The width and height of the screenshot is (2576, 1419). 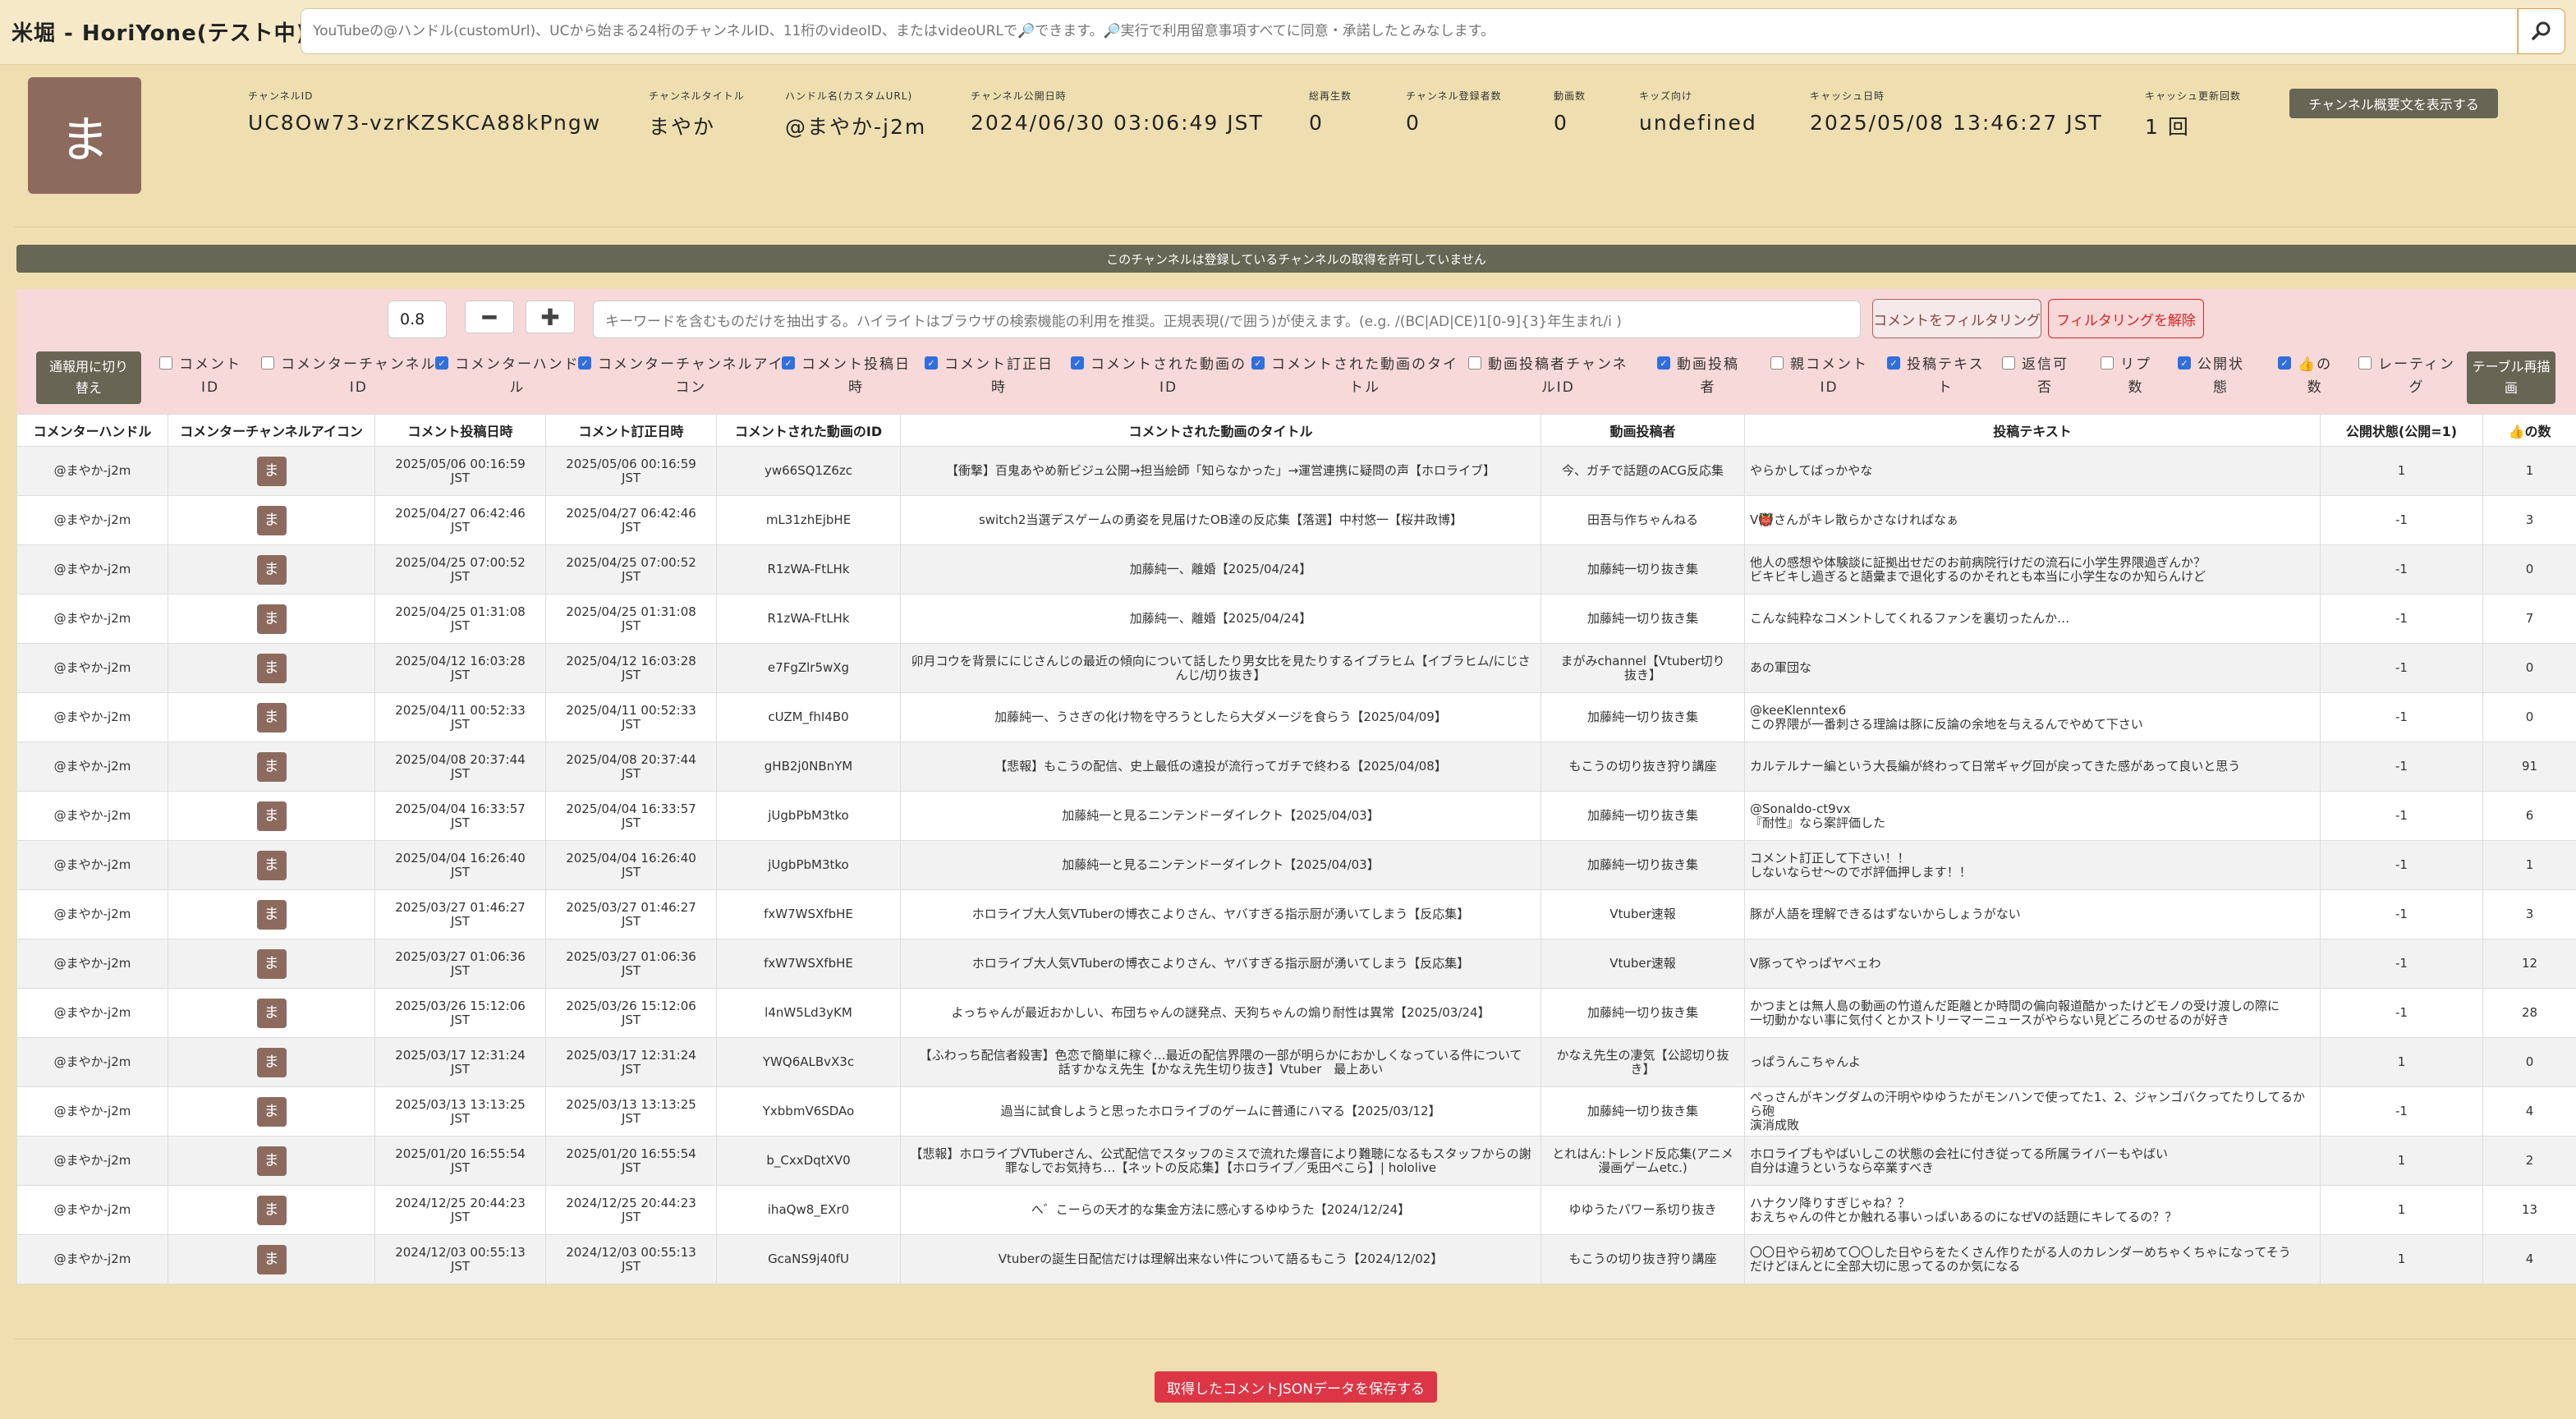 What do you see at coordinates (1643, 430) in the screenshot?
I see `column-header: 動画投稿者` at bounding box center [1643, 430].